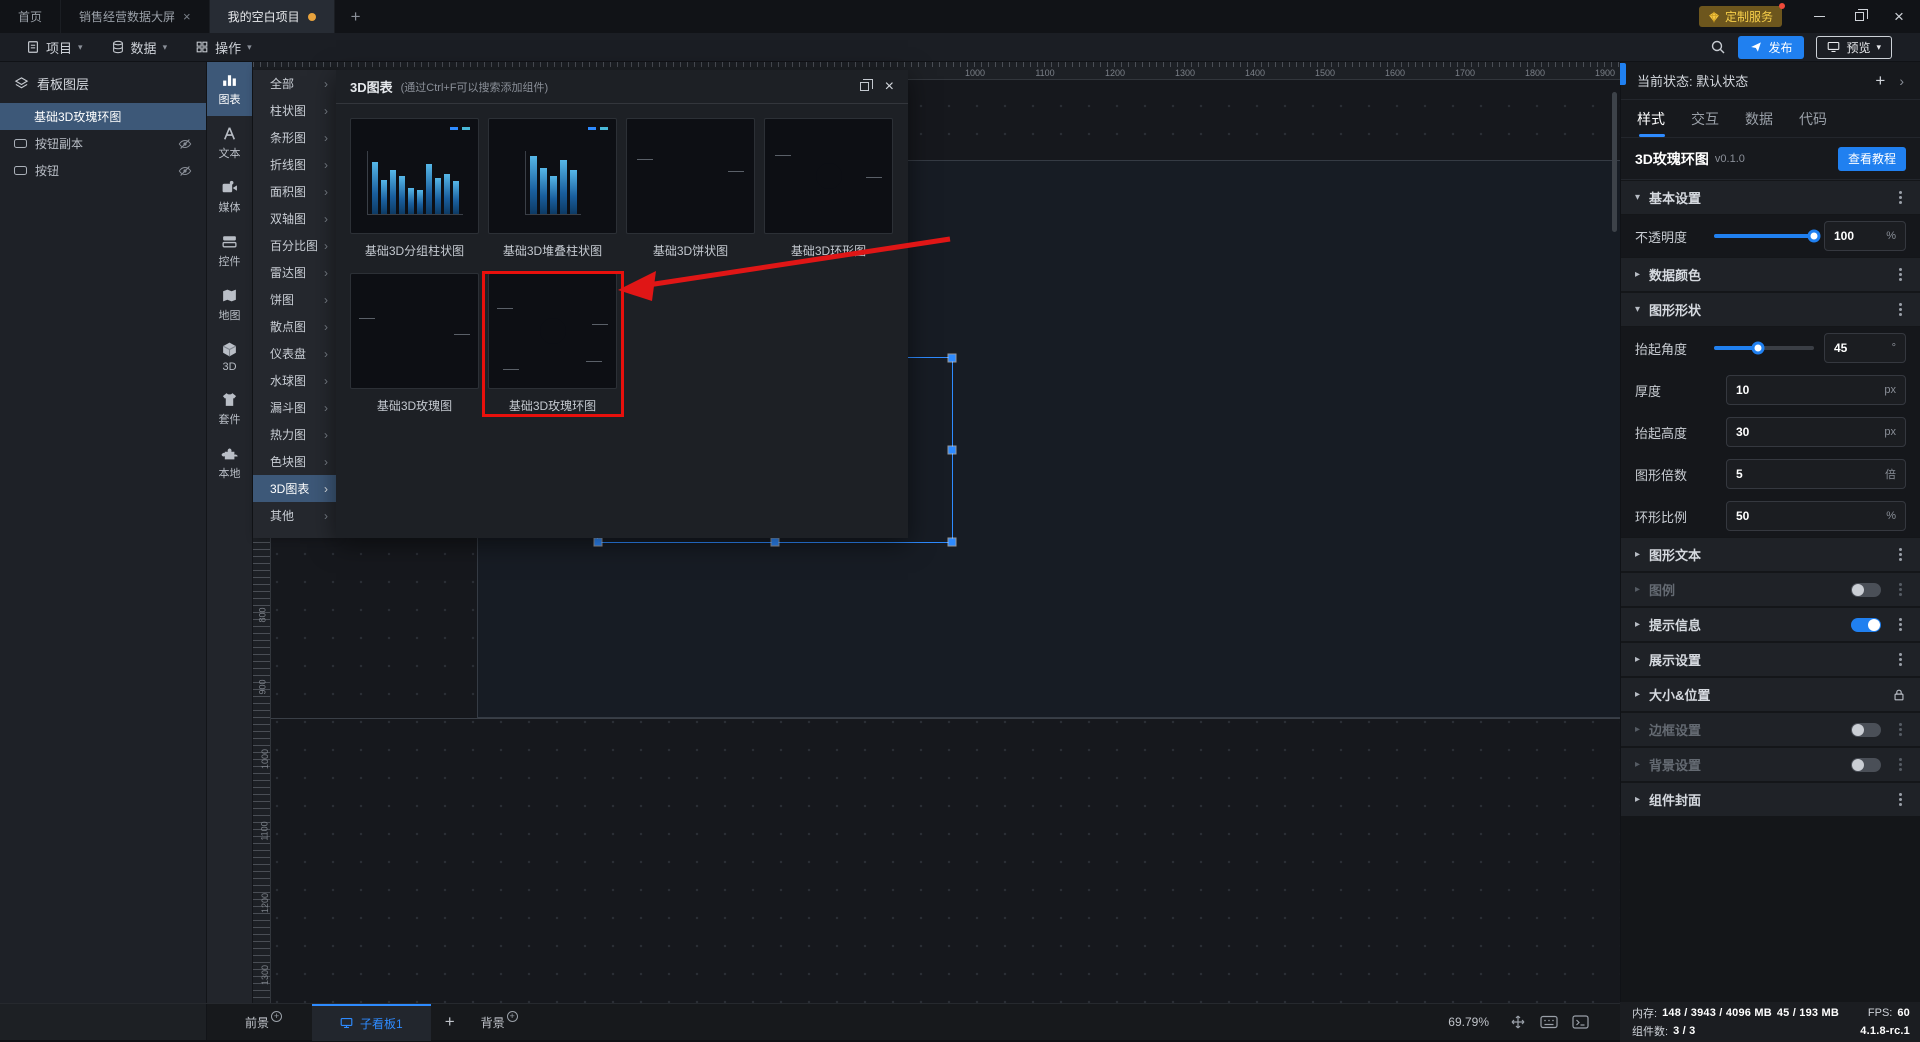 This screenshot has height=1042, width=1920. Describe the element at coordinates (1770, 589) in the screenshot. I see `section-legend: ▸ 图例` at that location.